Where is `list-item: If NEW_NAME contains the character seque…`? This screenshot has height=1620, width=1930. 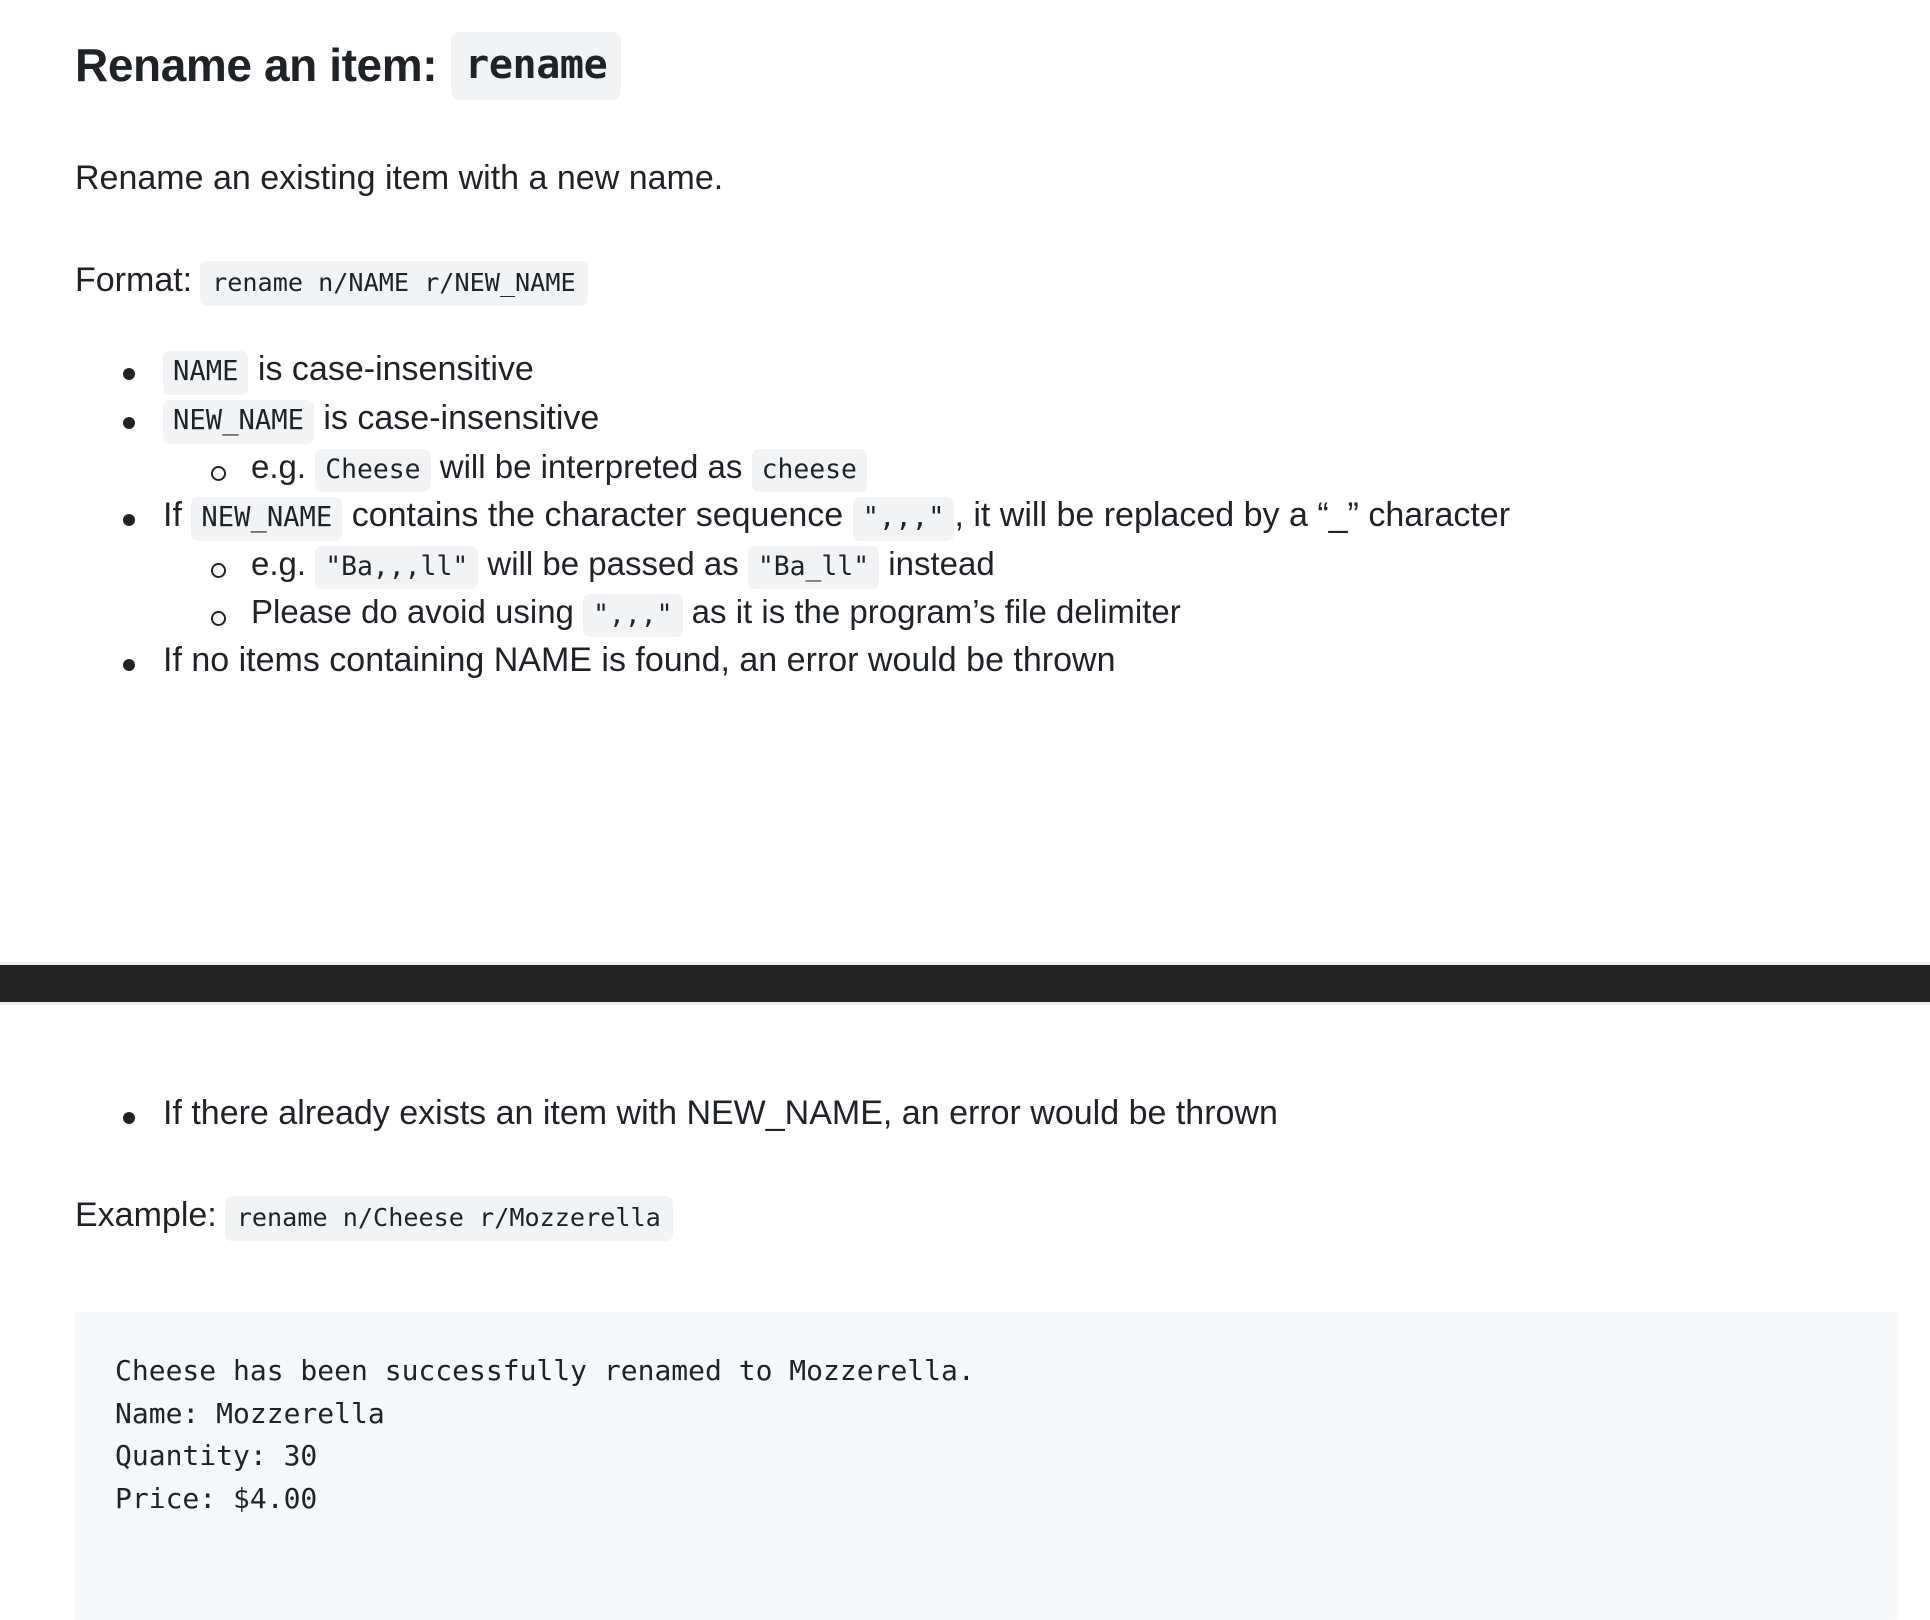
list-item: If NEW_NAME contains the character seque… is located at coordinates (1006, 565).